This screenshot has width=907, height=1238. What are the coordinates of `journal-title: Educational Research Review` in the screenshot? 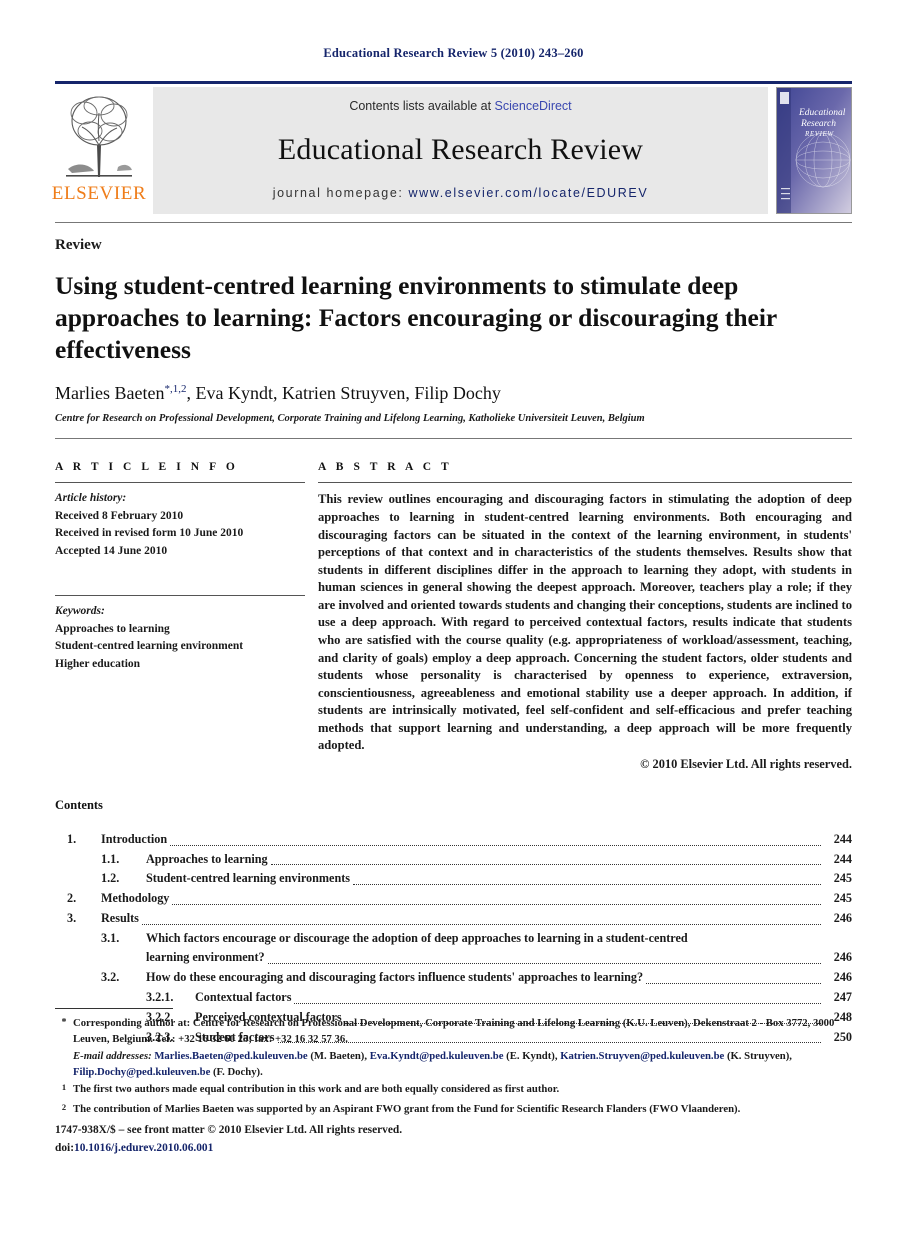 It's located at (460, 149).